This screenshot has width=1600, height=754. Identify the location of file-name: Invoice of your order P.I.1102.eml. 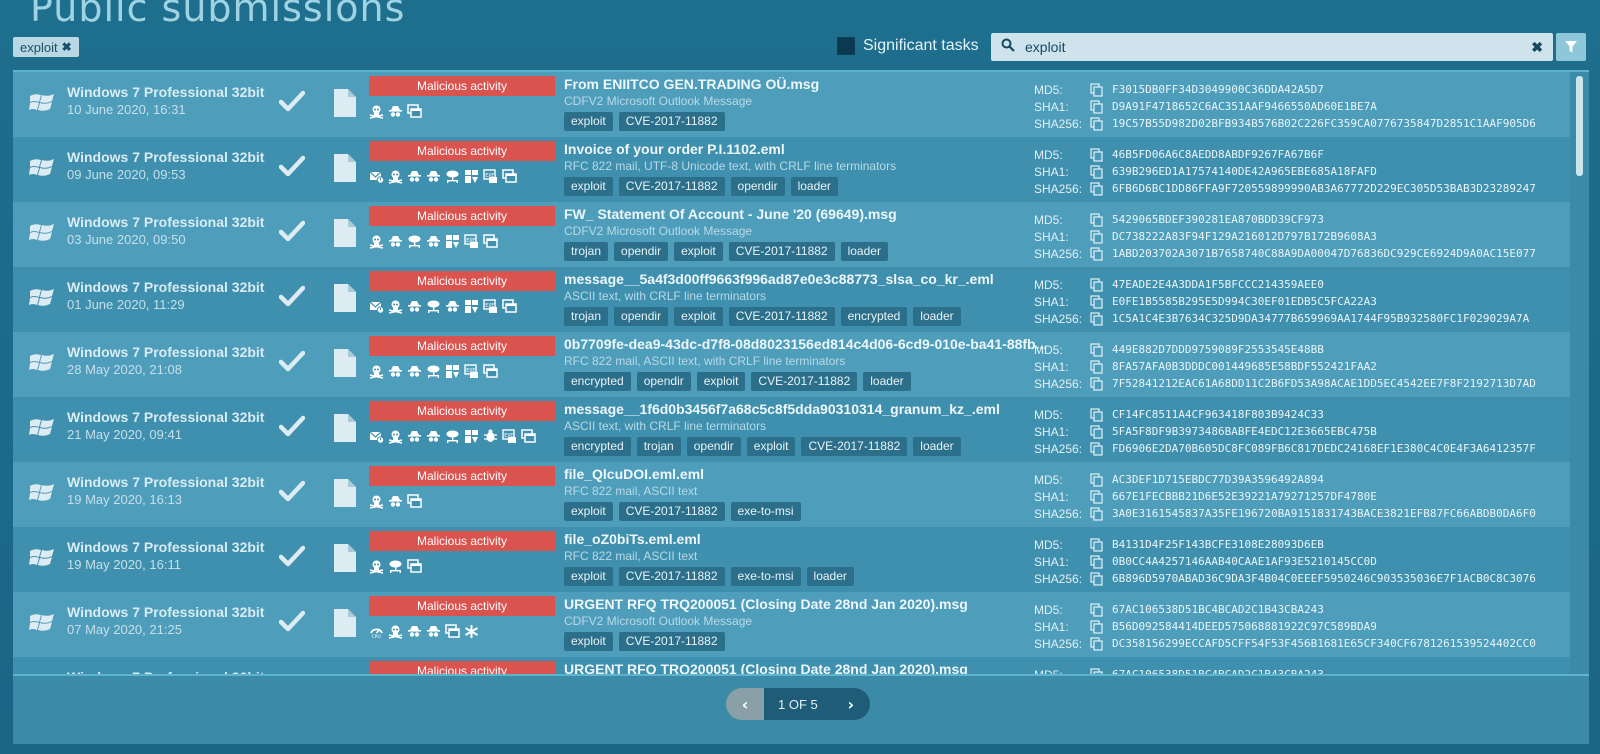
(674, 149).